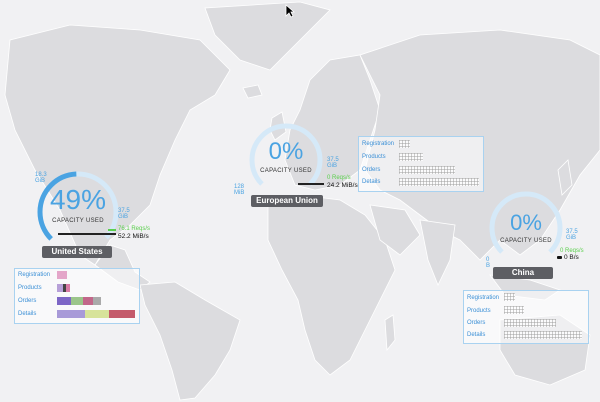  What do you see at coordinates (526, 241) in the screenshot?
I see `capacity-label-cn: CAPACITY USED` at bounding box center [526, 241].